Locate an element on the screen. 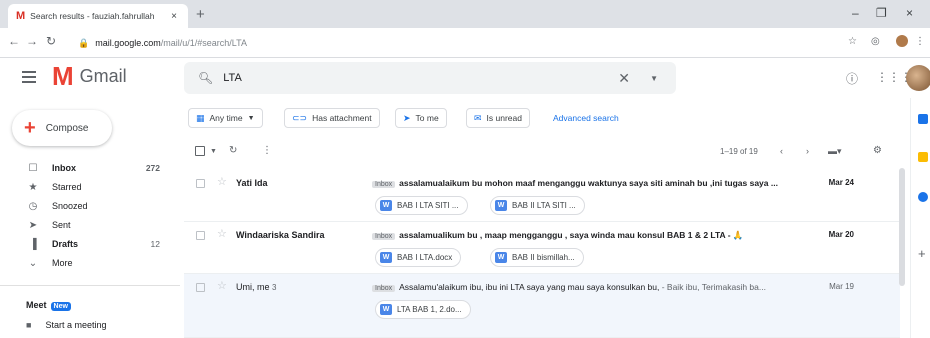 This screenshot has width=930, height=338. new-badge: New is located at coordinates (60, 306).